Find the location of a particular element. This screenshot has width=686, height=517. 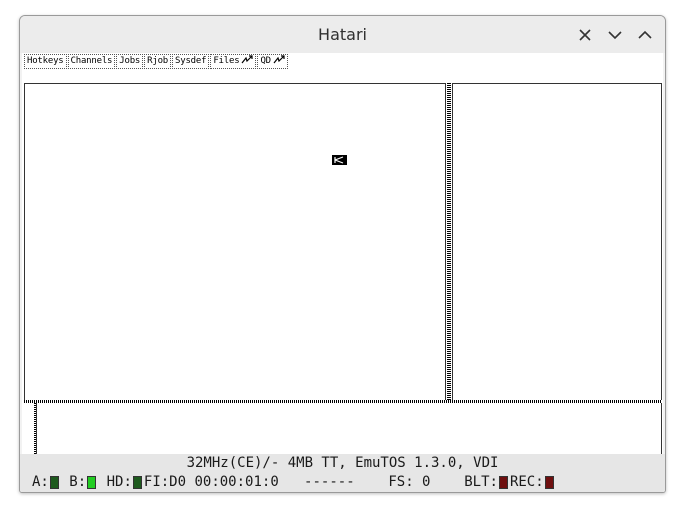

blitter-led is located at coordinates (503, 482).